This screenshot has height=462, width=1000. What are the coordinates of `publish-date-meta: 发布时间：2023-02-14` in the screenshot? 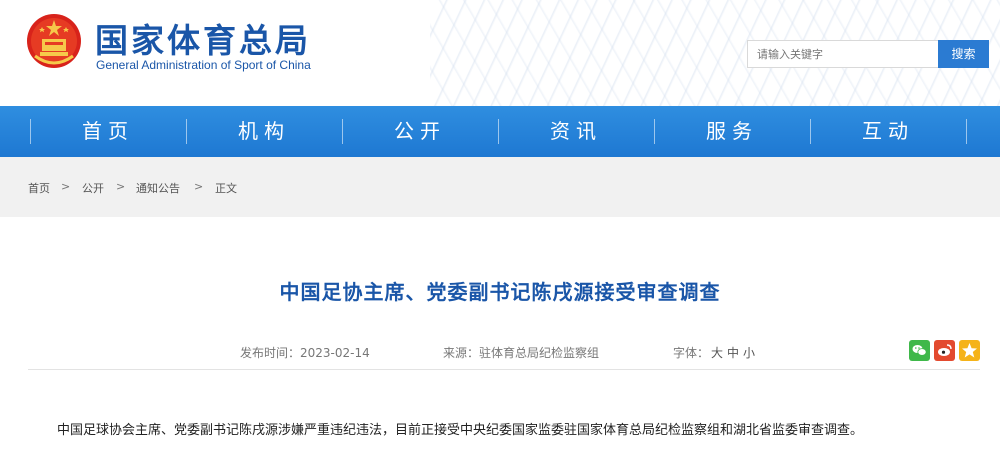 It's located at (305, 352).